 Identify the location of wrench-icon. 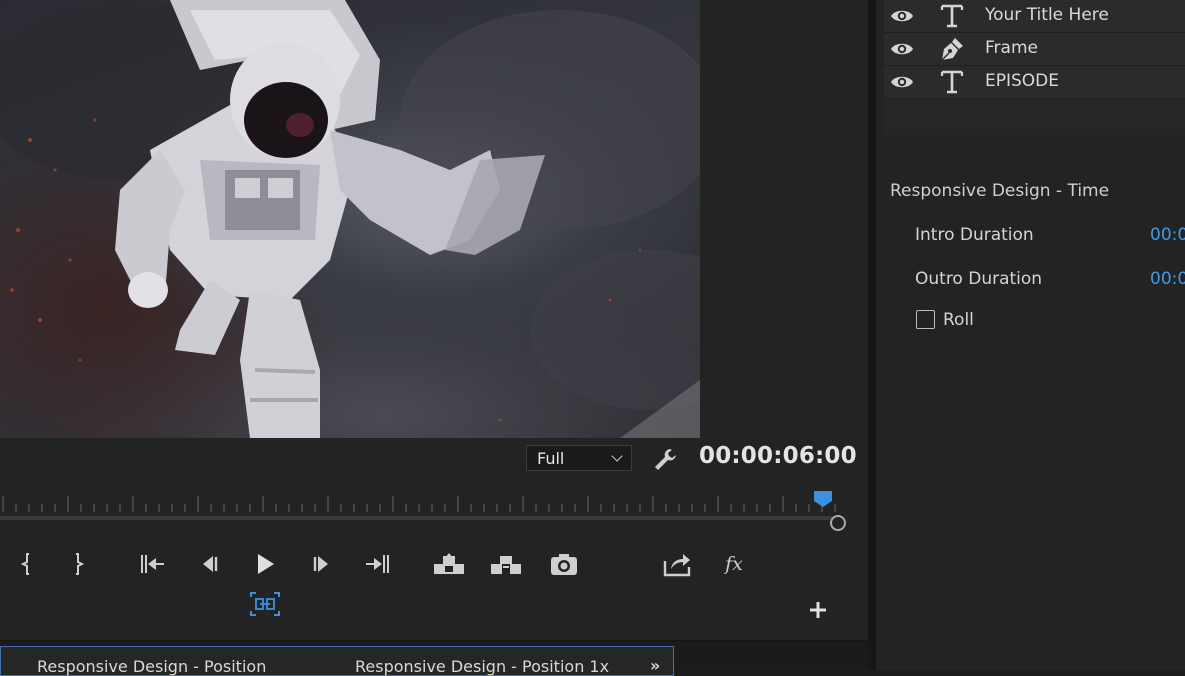
(665, 459).